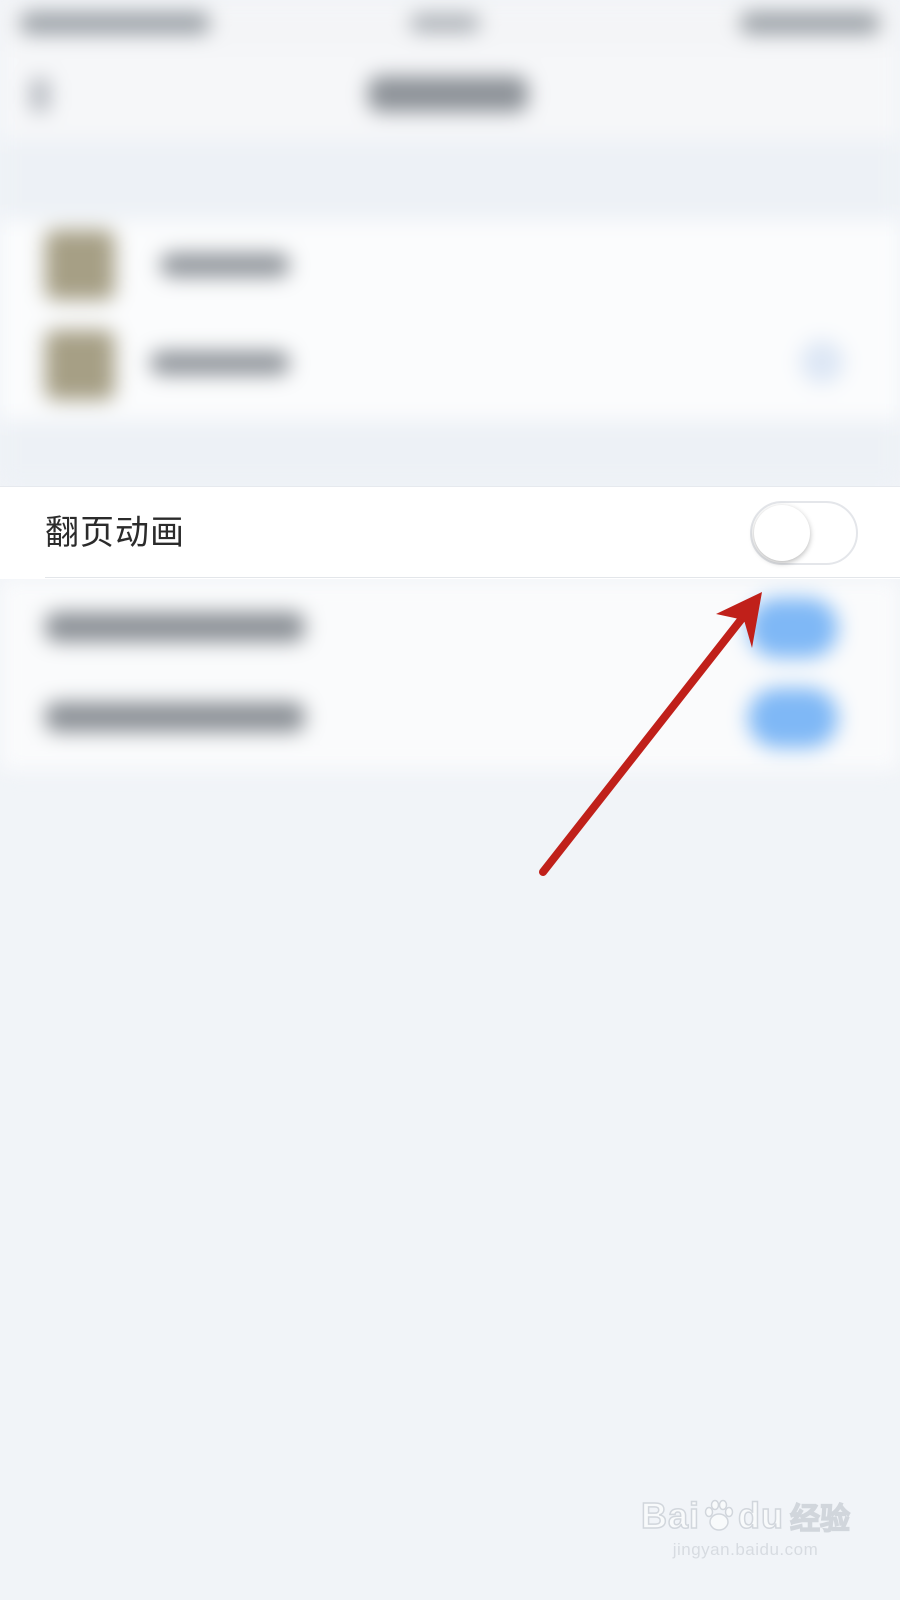 This screenshot has width=900, height=1600. What do you see at coordinates (760, 1515) in the screenshot?
I see `watermark-brand-right: du` at bounding box center [760, 1515].